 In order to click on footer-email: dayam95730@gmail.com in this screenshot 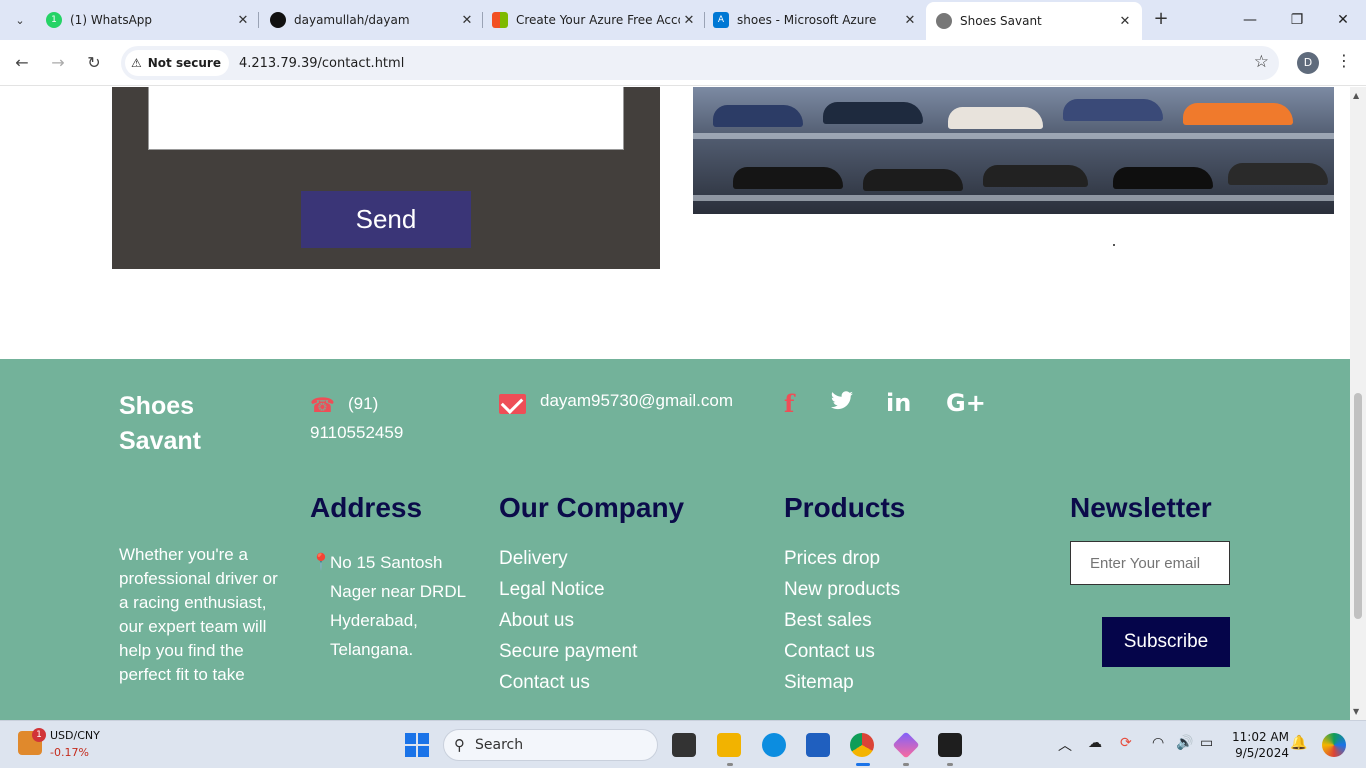, I will do `click(636, 401)`.